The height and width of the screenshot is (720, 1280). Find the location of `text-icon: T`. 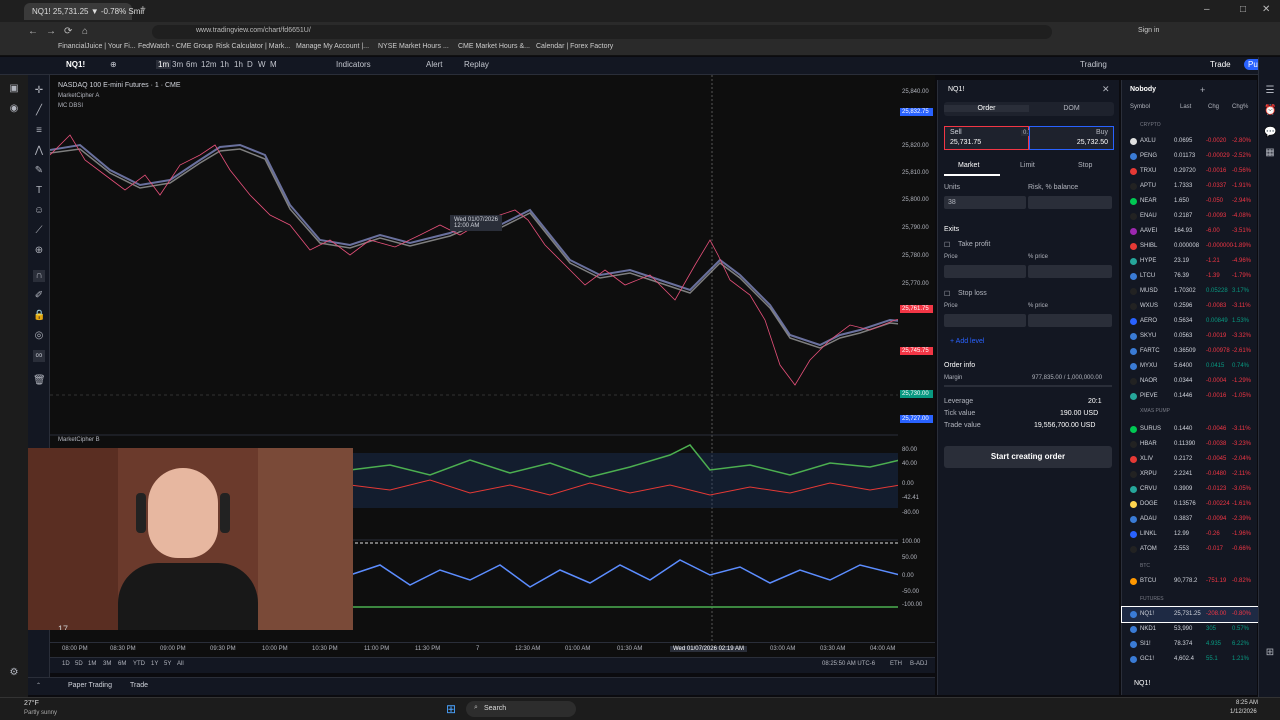

text-icon: T is located at coordinates (39, 191).